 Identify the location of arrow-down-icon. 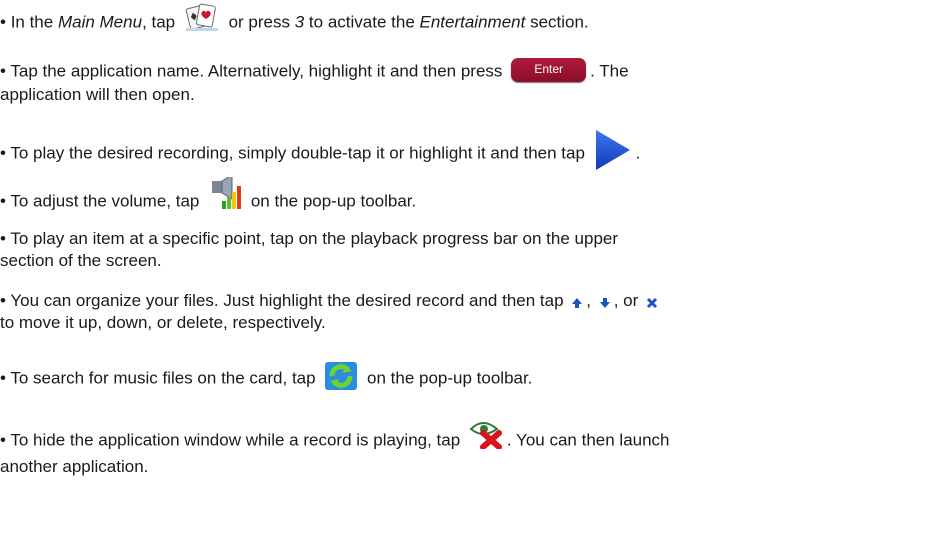
(605, 300).